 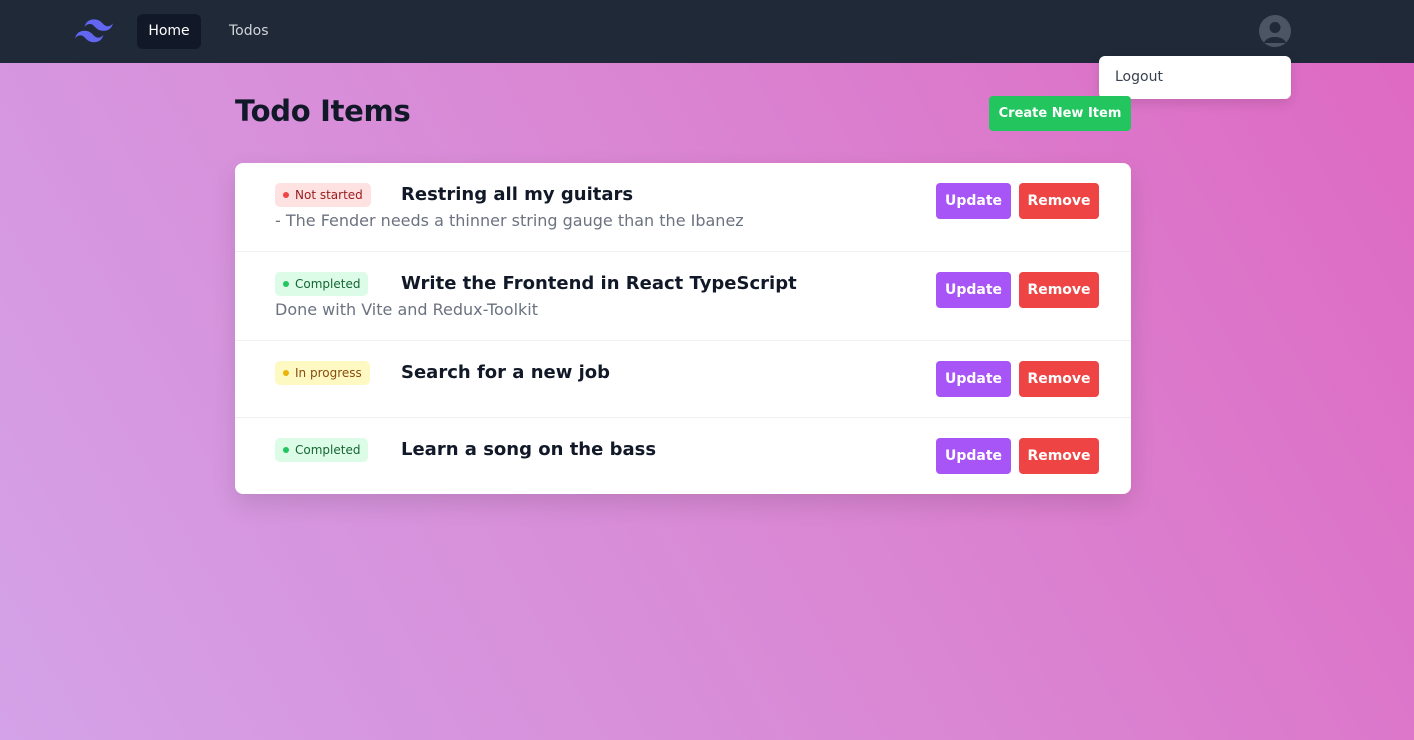 What do you see at coordinates (407, 309) in the screenshot?
I see `todo-description: Done with Vite and Redux-Toolkit` at bounding box center [407, 309].